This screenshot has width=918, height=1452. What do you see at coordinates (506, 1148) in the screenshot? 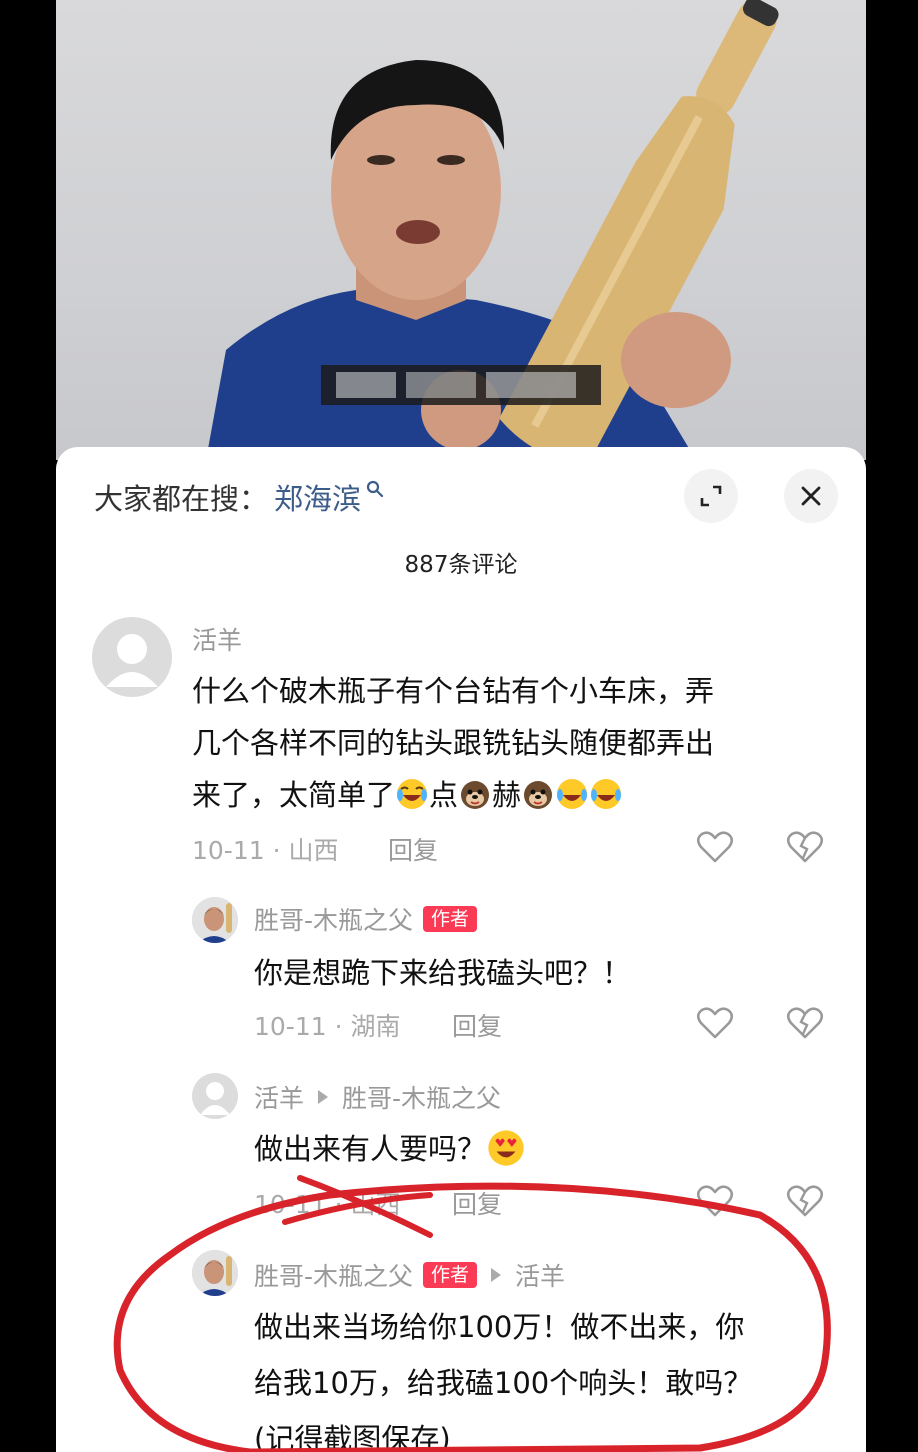
I see `heart-eyes-emoji-icon` at bounding box center [506, 1148].